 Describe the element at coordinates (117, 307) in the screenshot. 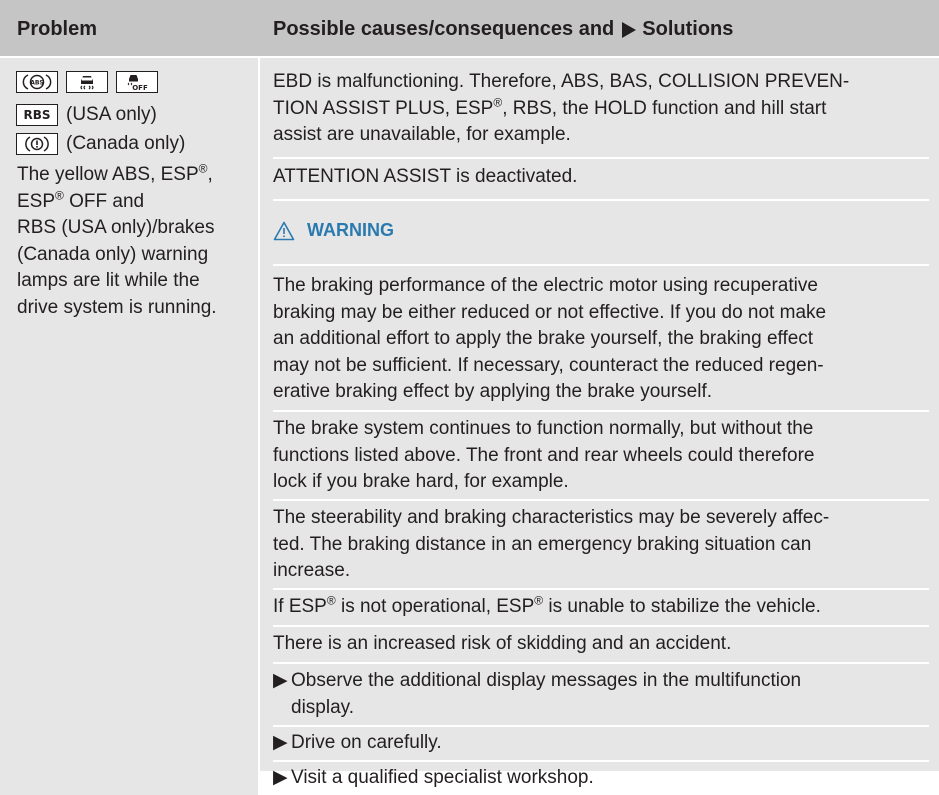

I see `problem-line: drive system is running.` at that location.